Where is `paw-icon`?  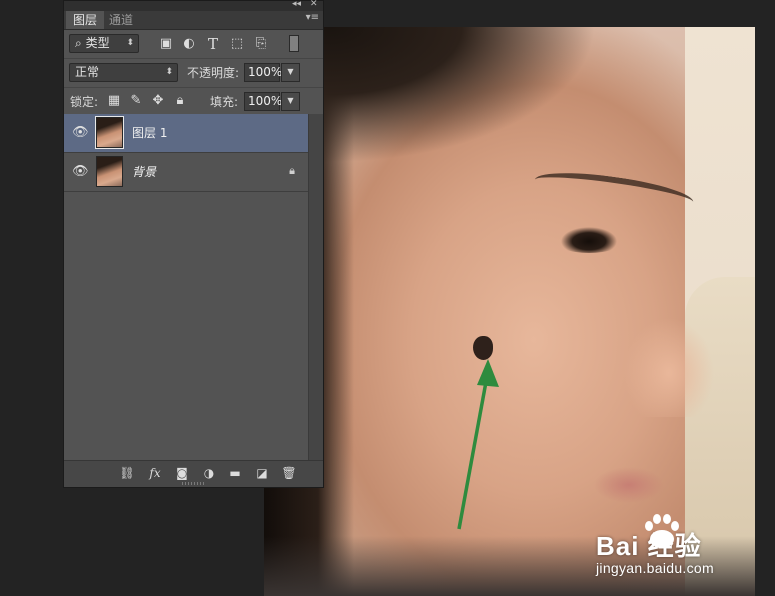
paw-icon is located at coordinates (662, 531).